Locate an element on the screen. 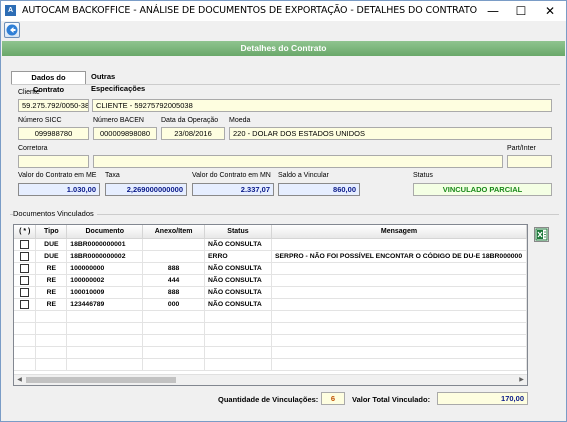 Image resolution: width=567 pixels, height=422 pixels. table-row: DUE 18BR0000000001 NÃO CONSULTA is located at coordinates (270, 244).